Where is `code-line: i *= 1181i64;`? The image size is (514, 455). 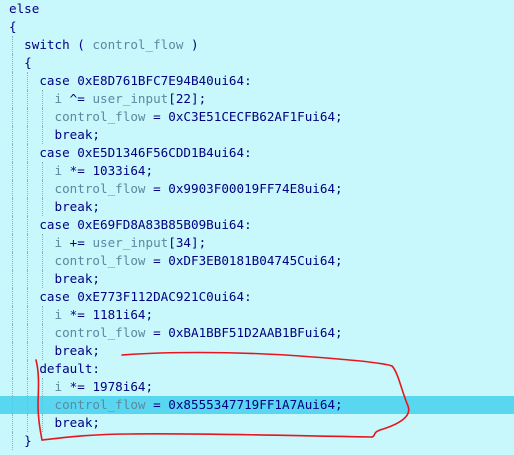
code-line: i *= 1181i64; is located at coordinates (257, 315).